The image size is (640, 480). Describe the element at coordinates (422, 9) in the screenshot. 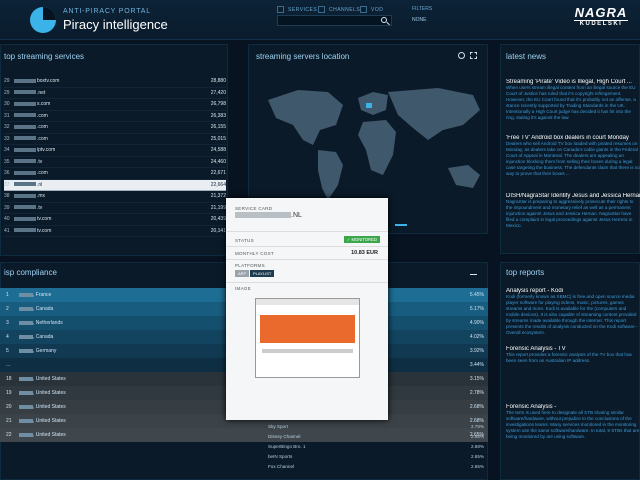

I see `filters-label: FILTERS` at that location.